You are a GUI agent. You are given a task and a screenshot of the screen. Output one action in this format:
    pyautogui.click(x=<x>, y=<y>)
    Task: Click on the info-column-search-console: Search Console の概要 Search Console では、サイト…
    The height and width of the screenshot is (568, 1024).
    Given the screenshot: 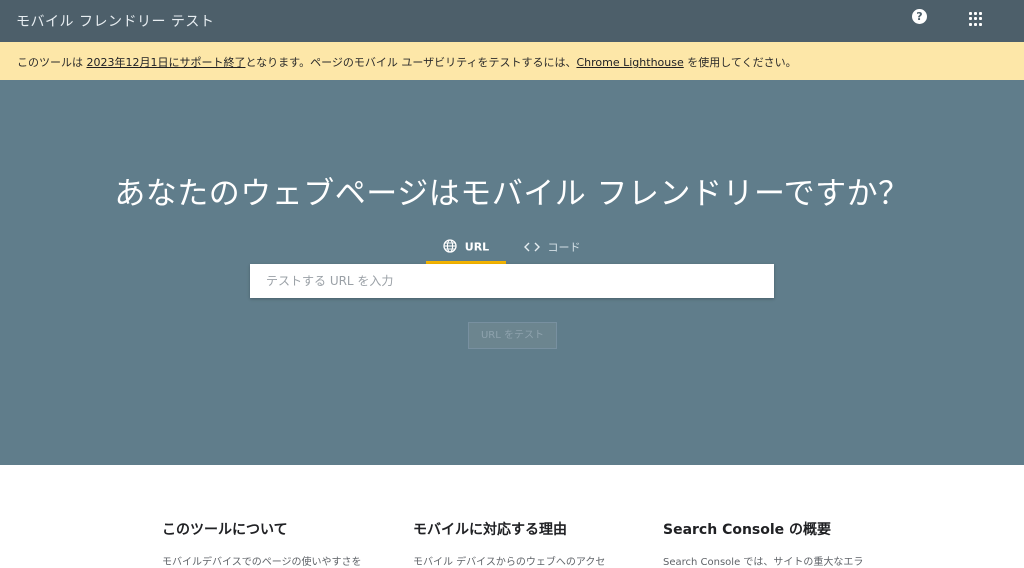 What is the action you would take?
    pyautogui.click(x=783, y=543)
    